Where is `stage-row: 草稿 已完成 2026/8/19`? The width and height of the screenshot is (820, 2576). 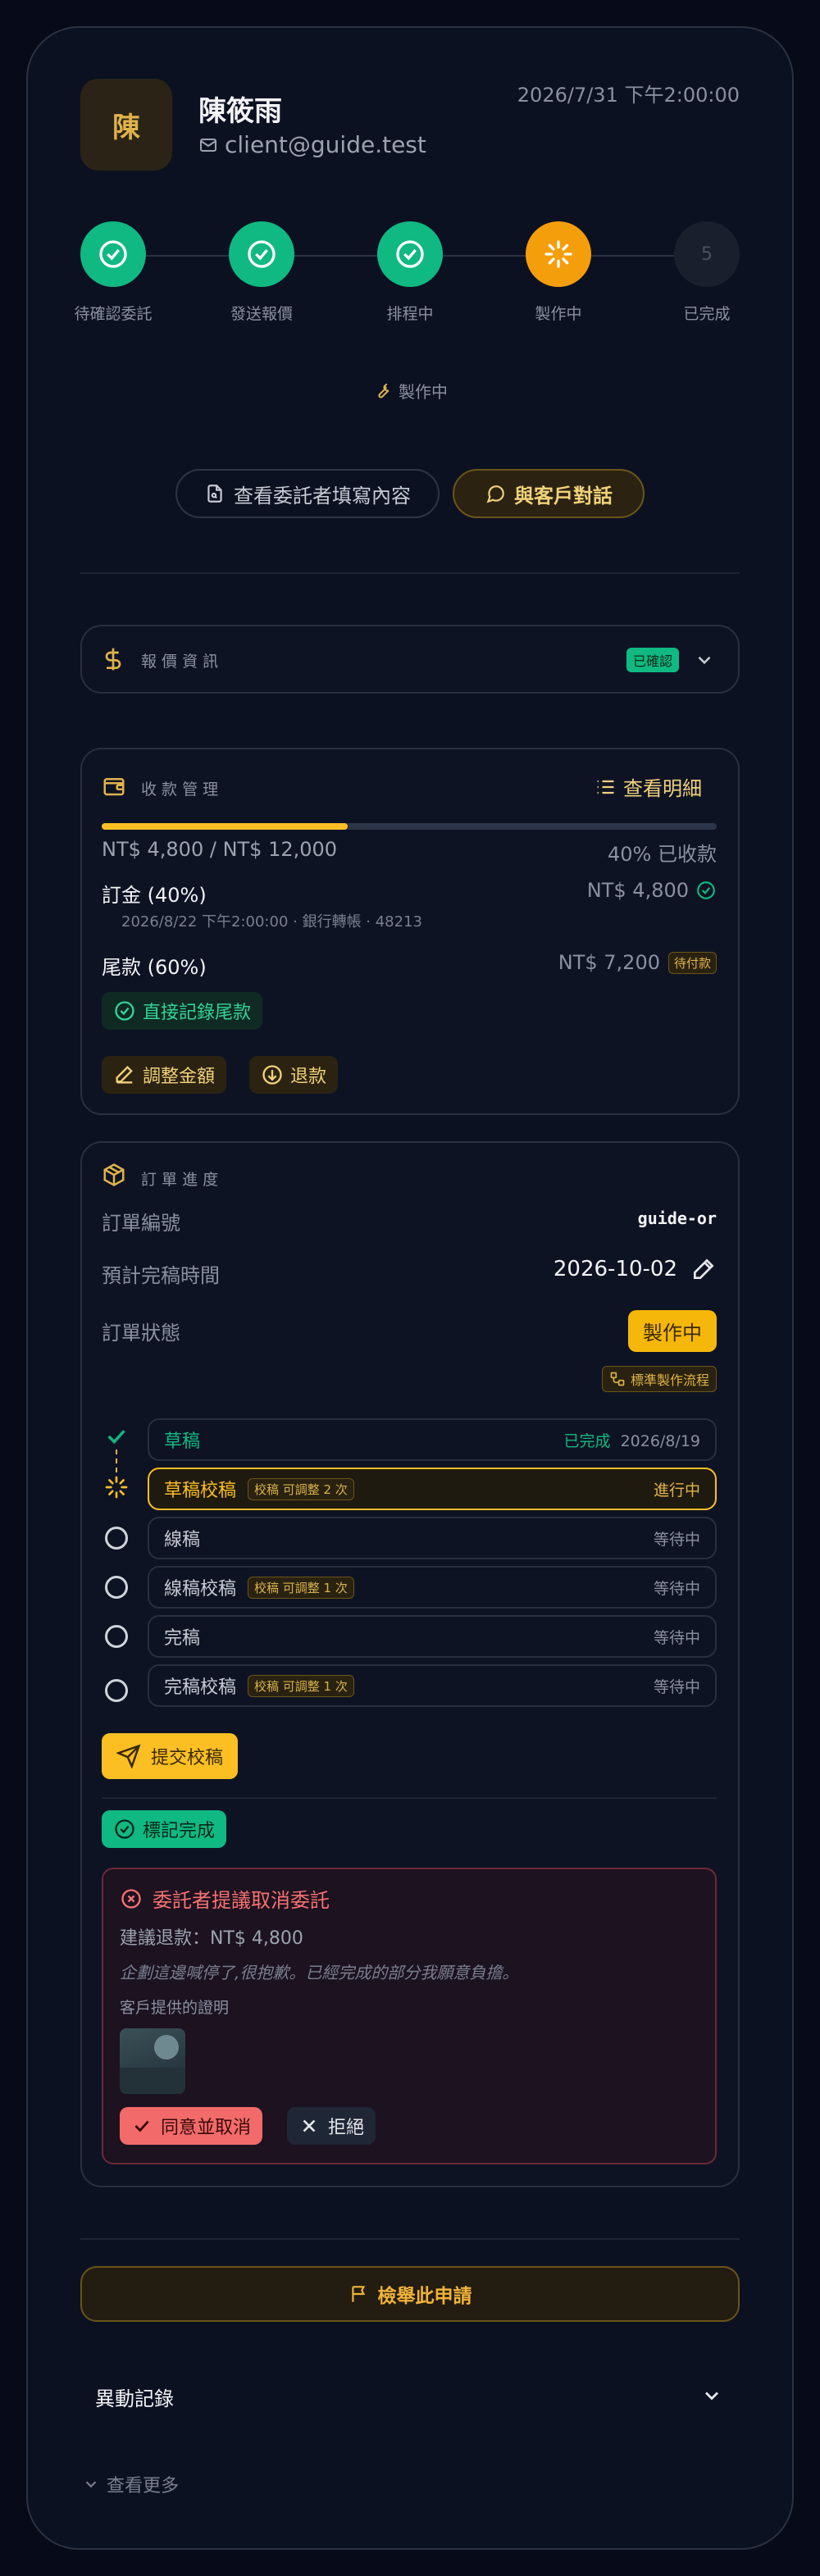 stage-row: 草稿 已完成 2026/8/19 is located at coordinates (432, 1440).